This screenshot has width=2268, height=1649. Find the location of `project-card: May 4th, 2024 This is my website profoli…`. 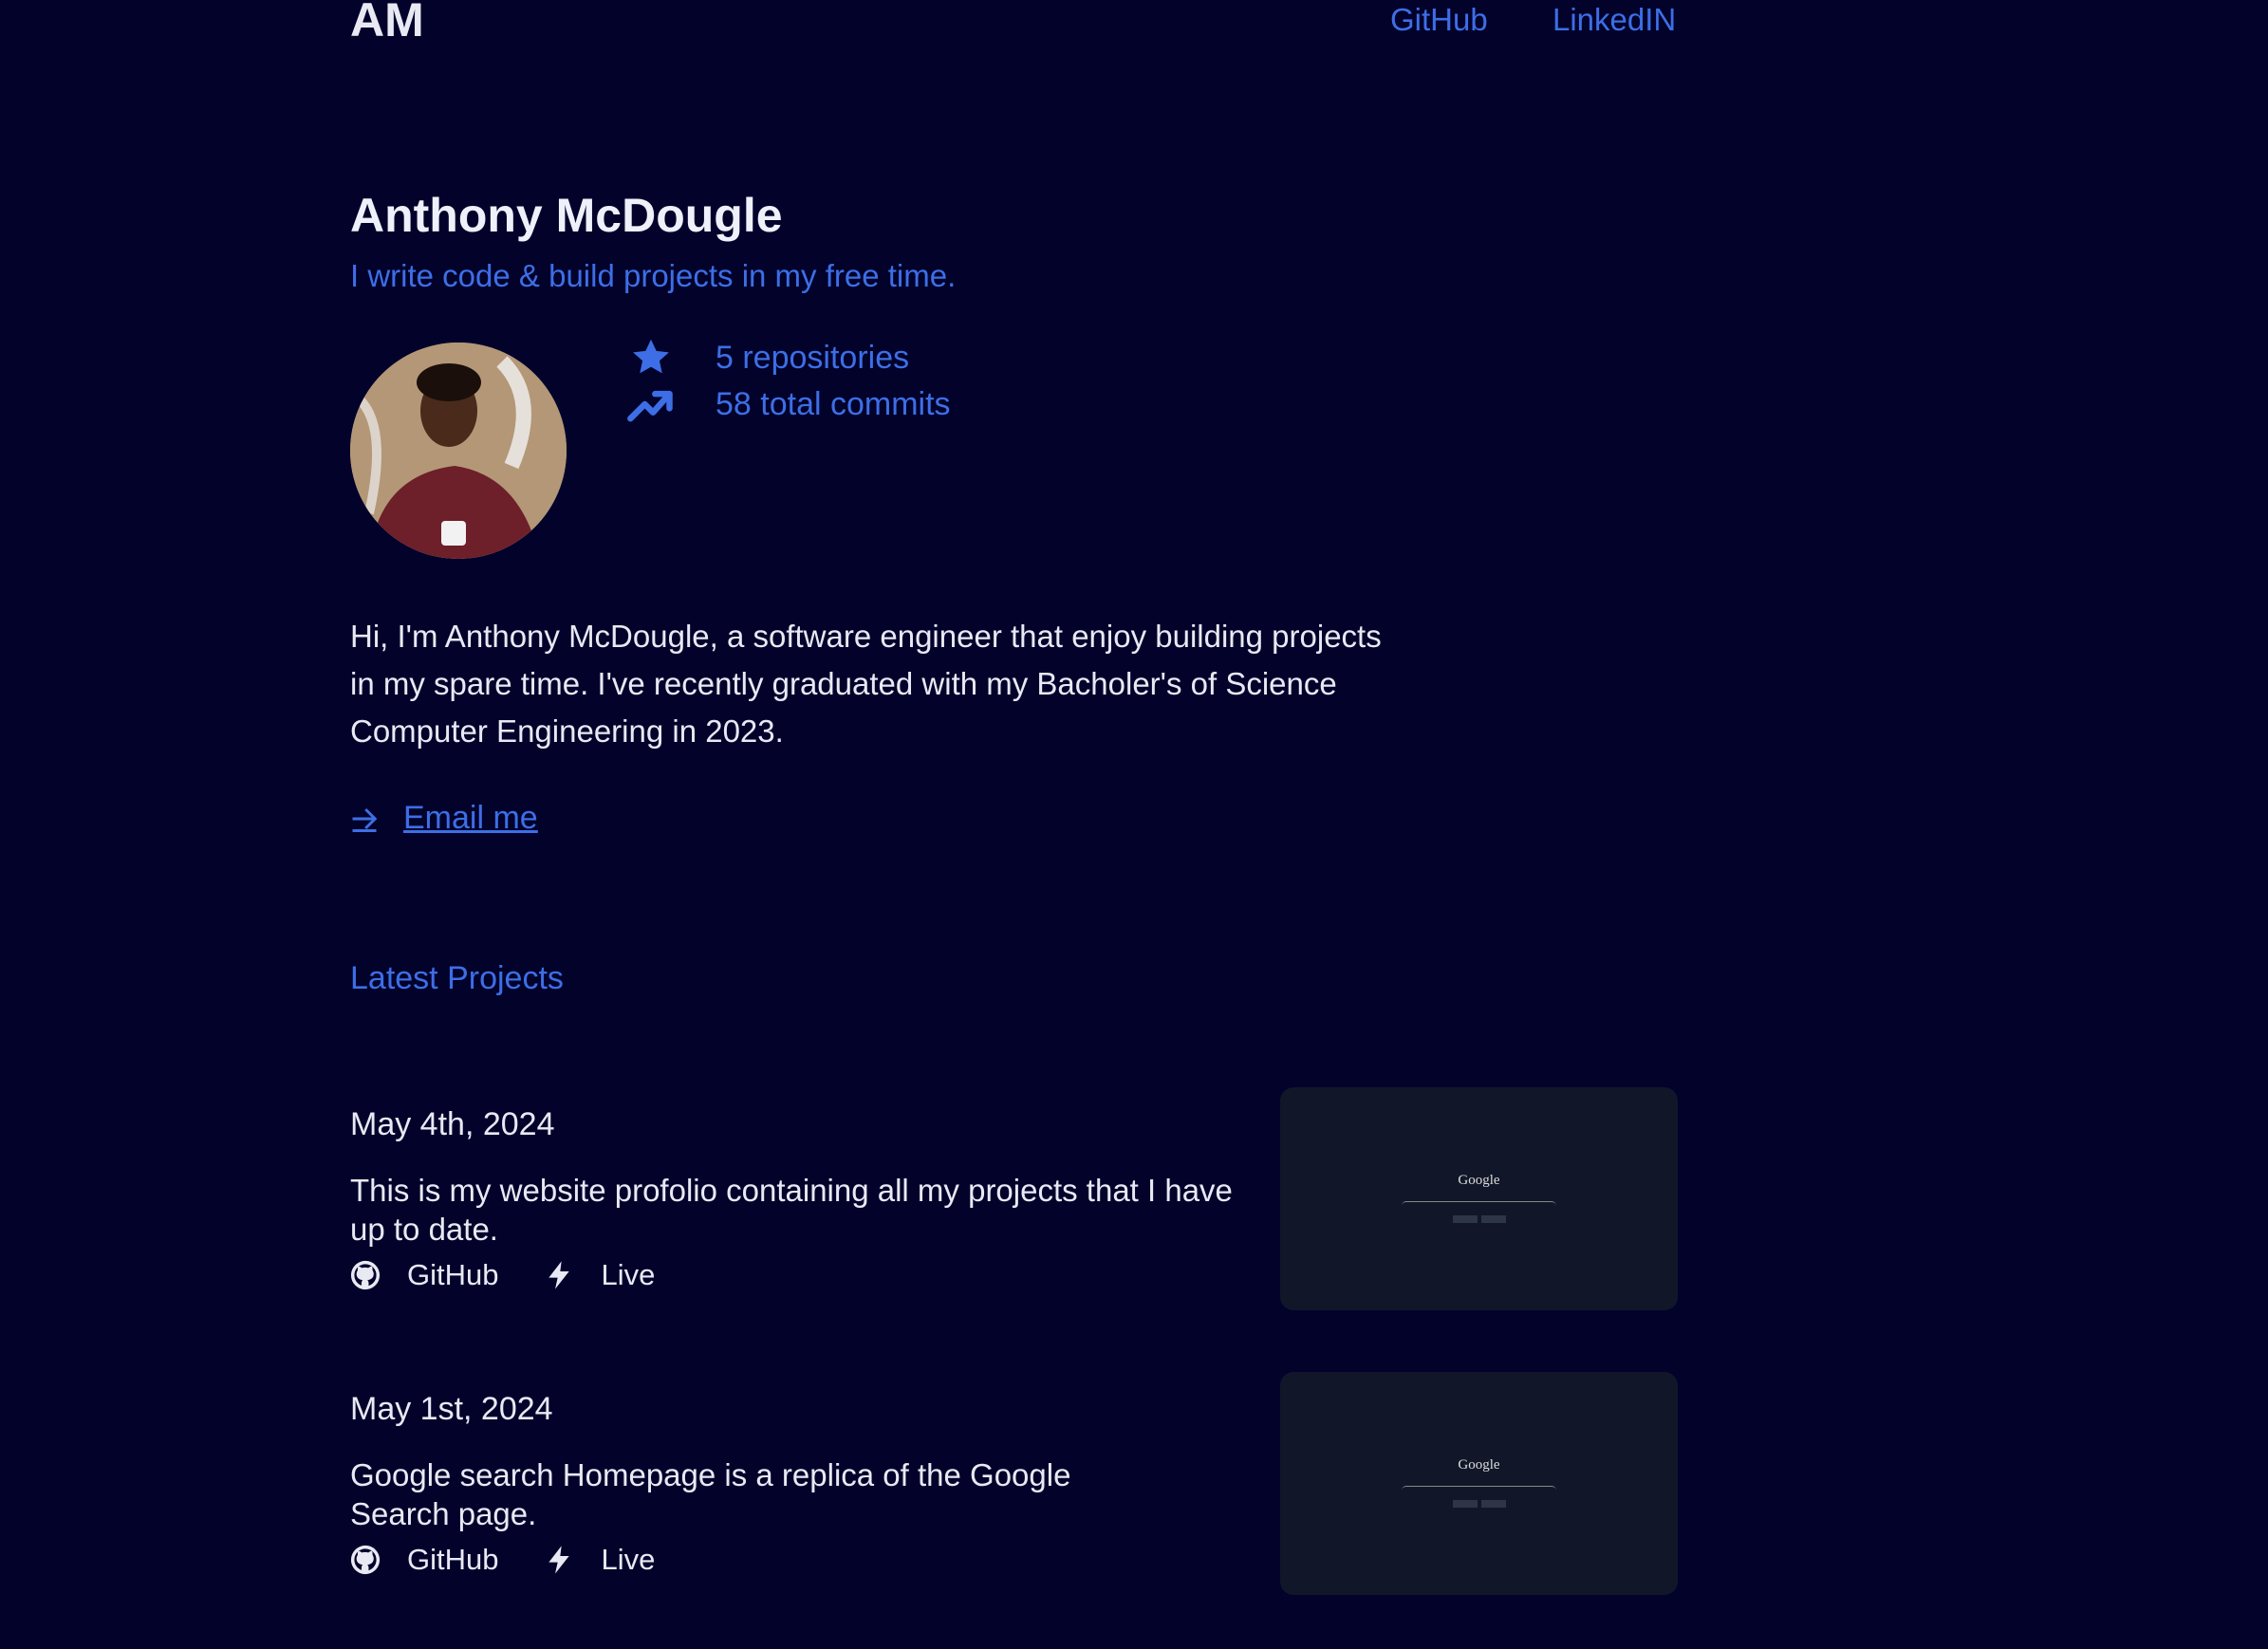

project-card: May 4th, 2024 This is my website profoli… is located at coordinates (1014, 1210).